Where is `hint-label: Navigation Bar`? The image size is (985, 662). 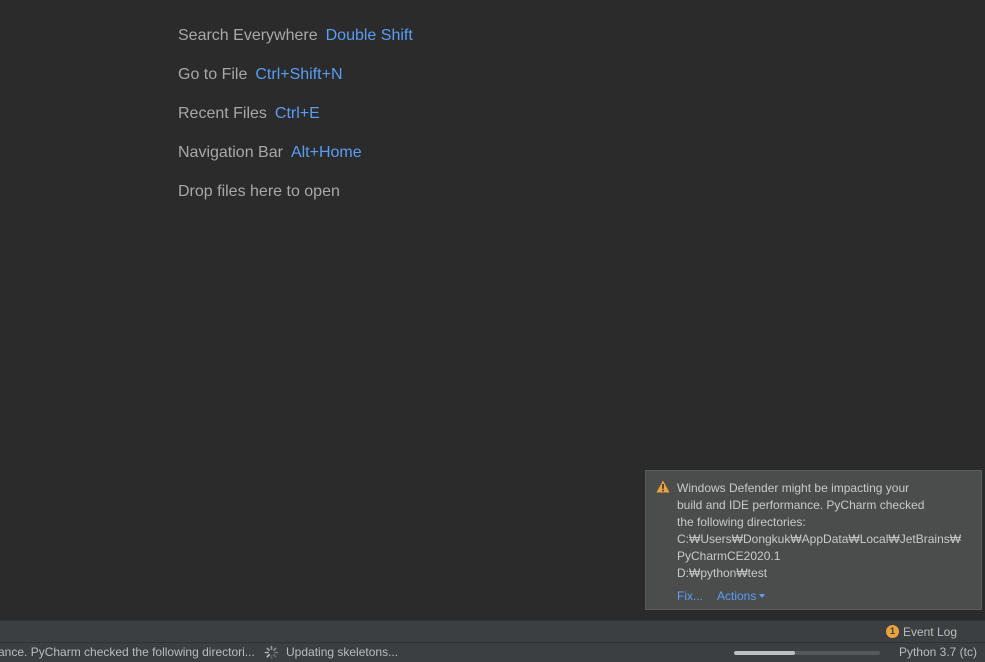
hint-label: Navigation Bar is located at coordinates (230, 152).